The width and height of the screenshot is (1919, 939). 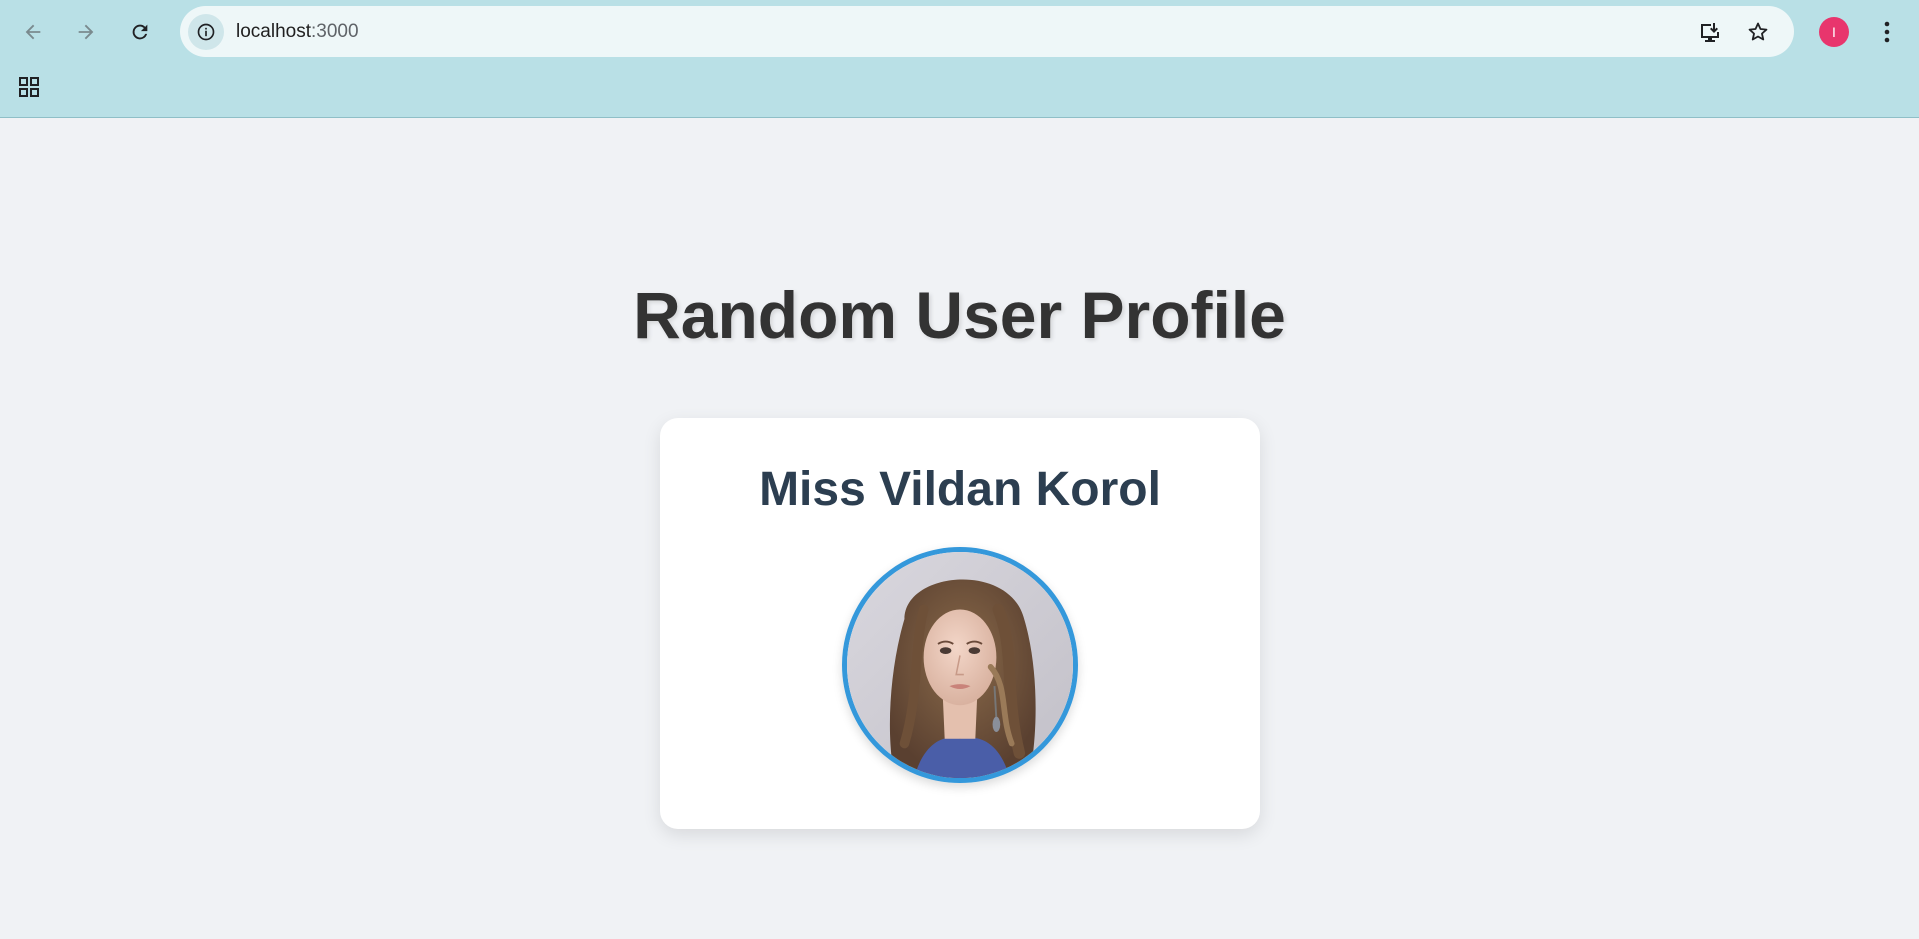 What do you see at coordinates (959, 87) in the screenshot?
I see `bookmarks-bar` at bounding box center [959, 87].